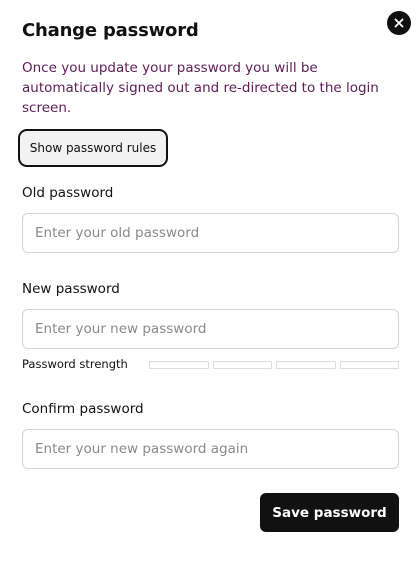 The width and height of the screenshot is (418, 586). Describe the element at coordinates (83, 409) in the screenshot. I see `confirm-password-label: Confirm password` at that location.